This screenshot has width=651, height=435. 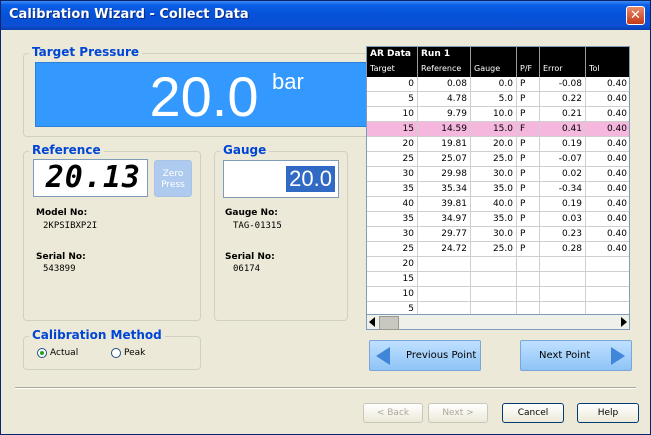 What do you see at coordinates (494, 129) in the screenshot?
I see `grid-cell-gauge: 15.0` at bounding box center [494, 129].